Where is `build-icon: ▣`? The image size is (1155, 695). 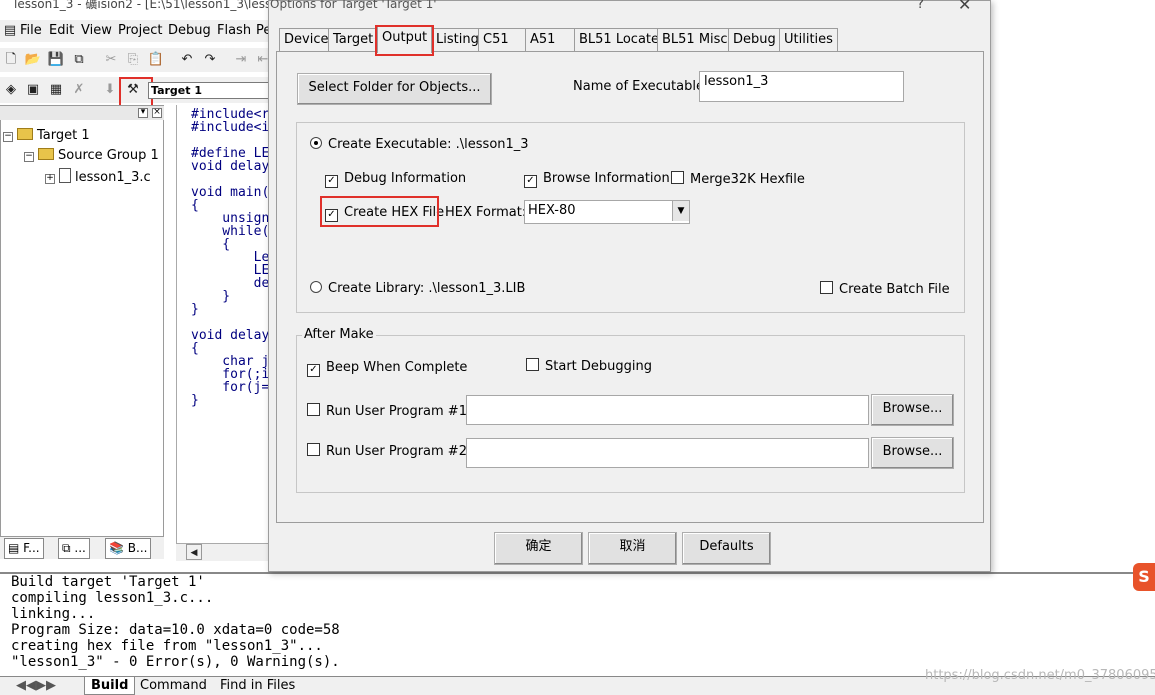
build-icon: ▣ is located at coordinates (33, 90).